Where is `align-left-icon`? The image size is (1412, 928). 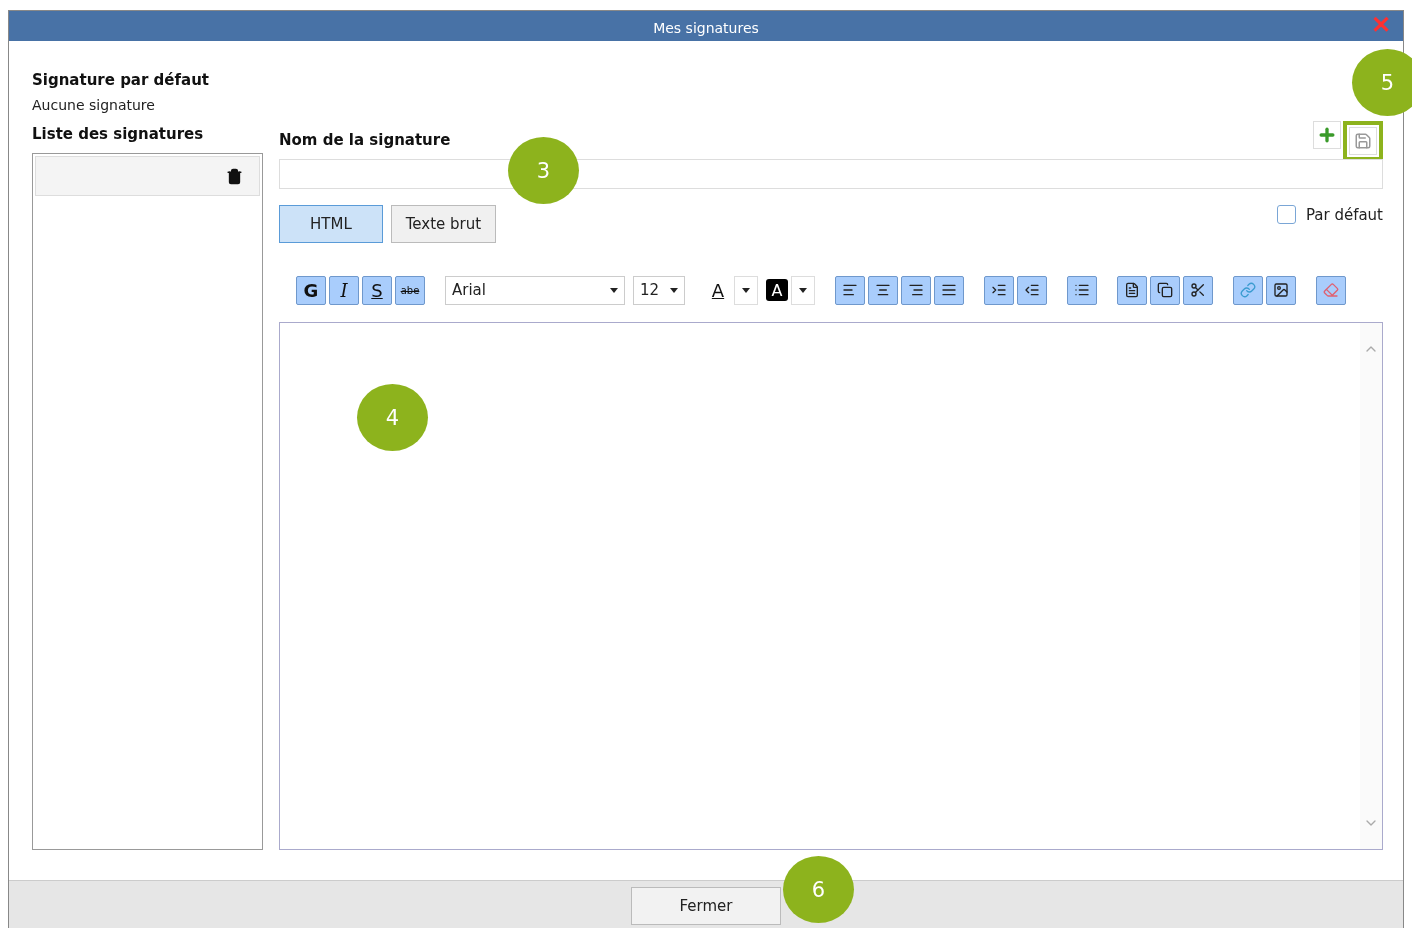
align-left-icon is located at coordinates (850, 290).